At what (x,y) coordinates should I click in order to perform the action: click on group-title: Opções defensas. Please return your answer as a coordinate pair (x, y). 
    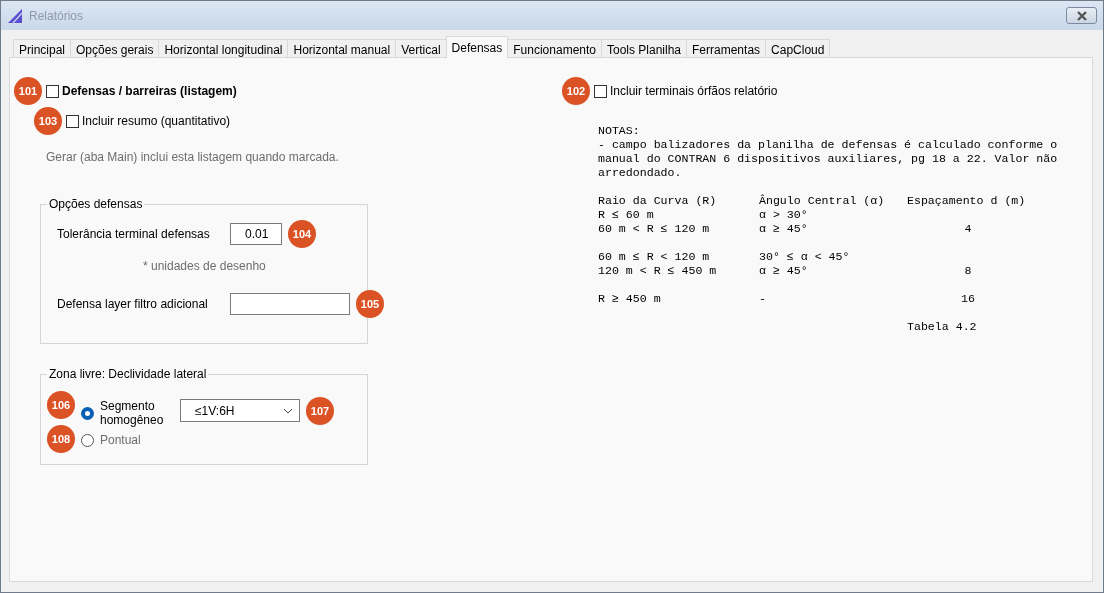
    Looking at the image, I should click on (96, 204).